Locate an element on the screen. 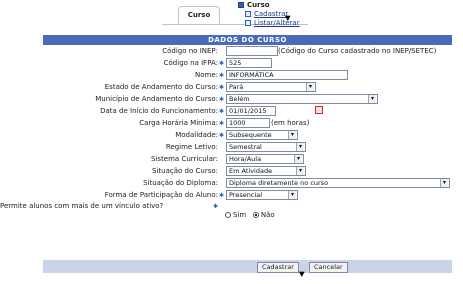 Image resolution: width=463 pixels, height=284 pixels. row-regime: Regime Letivo: Semestral is located at coordinates (247, 147).